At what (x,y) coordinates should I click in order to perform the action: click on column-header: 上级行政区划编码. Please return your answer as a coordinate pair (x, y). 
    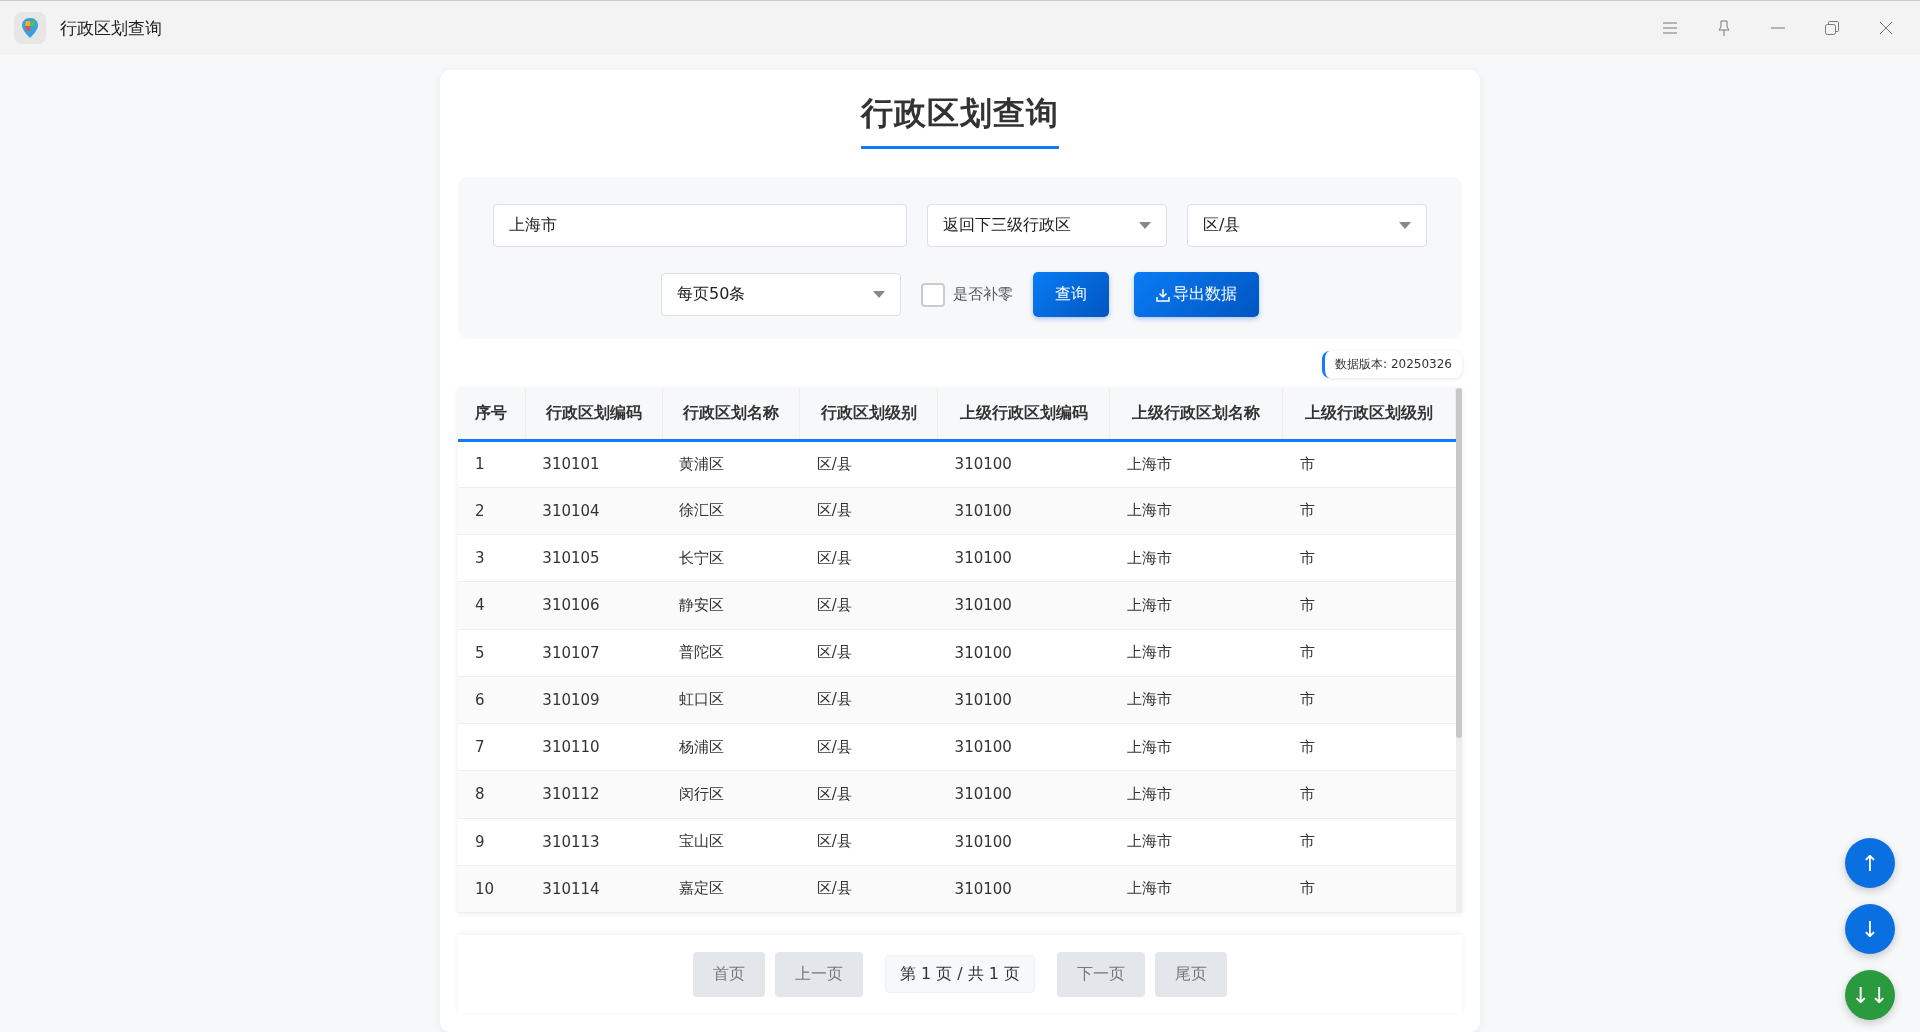
    Looking at the image, I should click on (1023, 414).